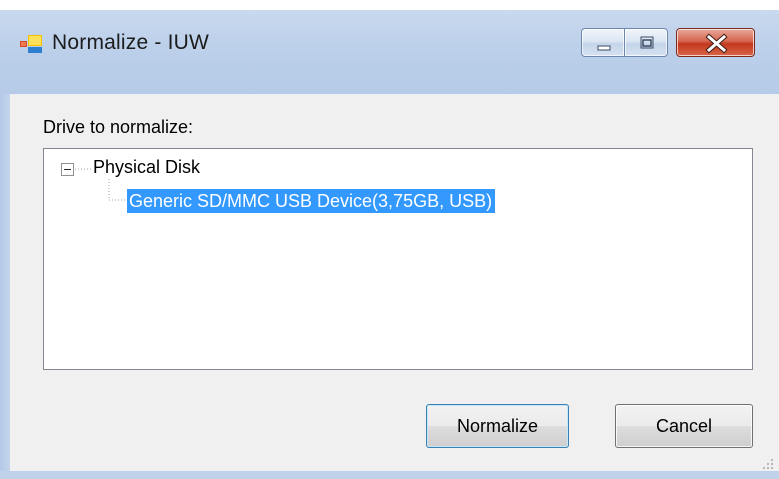  What do you see at coordinates (768, 464) in the screenshot?
I see `resize-grip-icon` at bounding box center [768, 464].